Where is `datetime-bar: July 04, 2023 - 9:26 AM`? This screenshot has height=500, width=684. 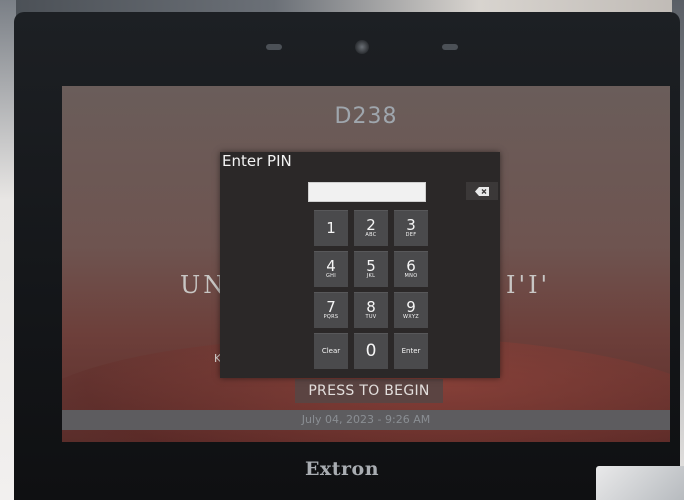 datetime-bar: July 04, 2023 - 9:26 AM is located at coordinates (366, 420).